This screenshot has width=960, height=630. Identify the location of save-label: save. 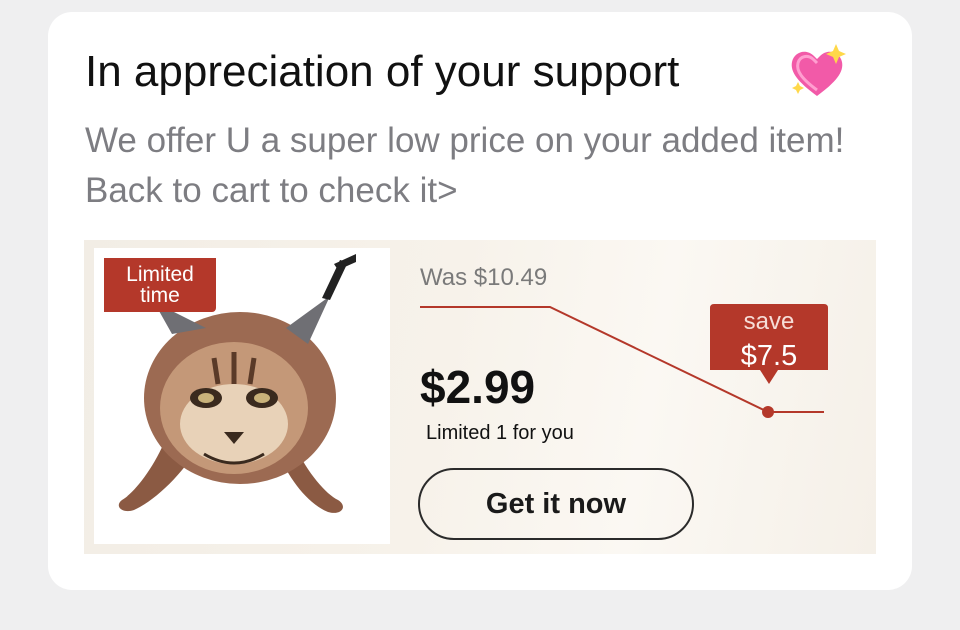
(769, 321).